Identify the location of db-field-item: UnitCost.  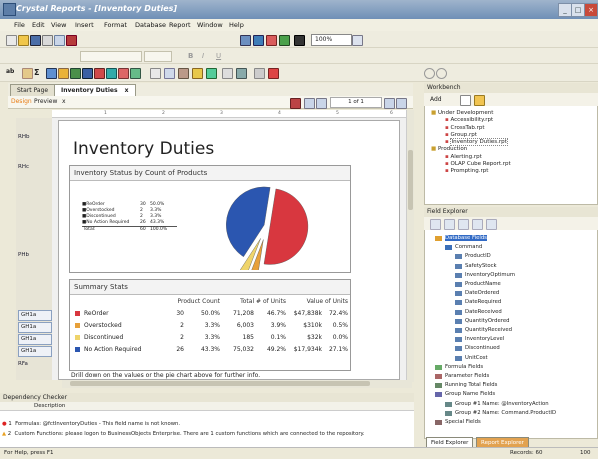
(471, 358).